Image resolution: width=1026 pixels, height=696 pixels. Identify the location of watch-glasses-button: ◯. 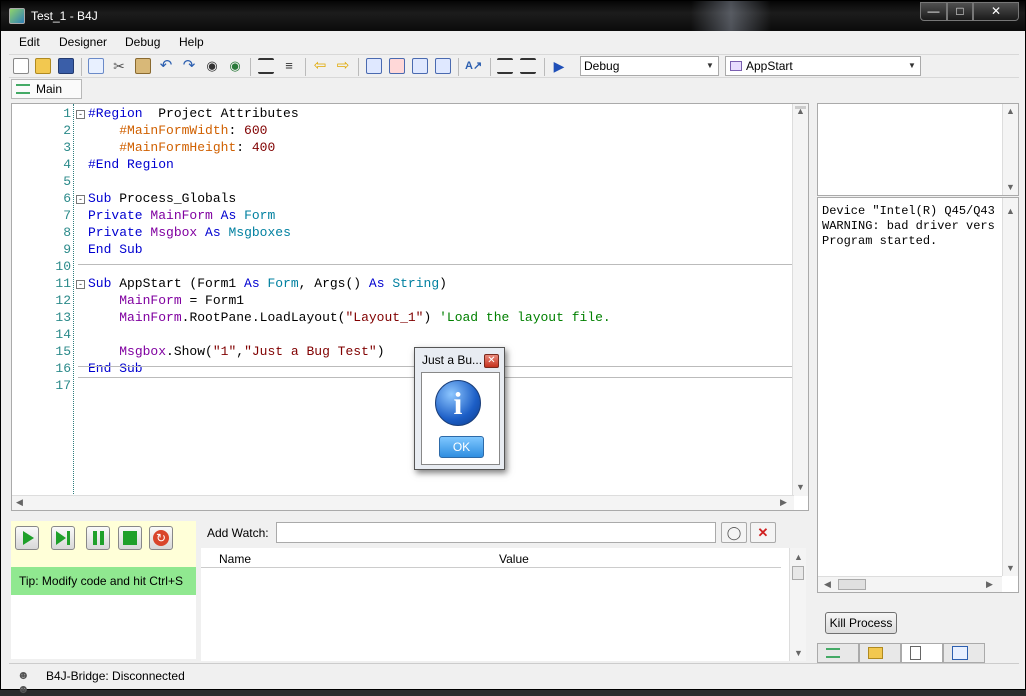
(734, 532).